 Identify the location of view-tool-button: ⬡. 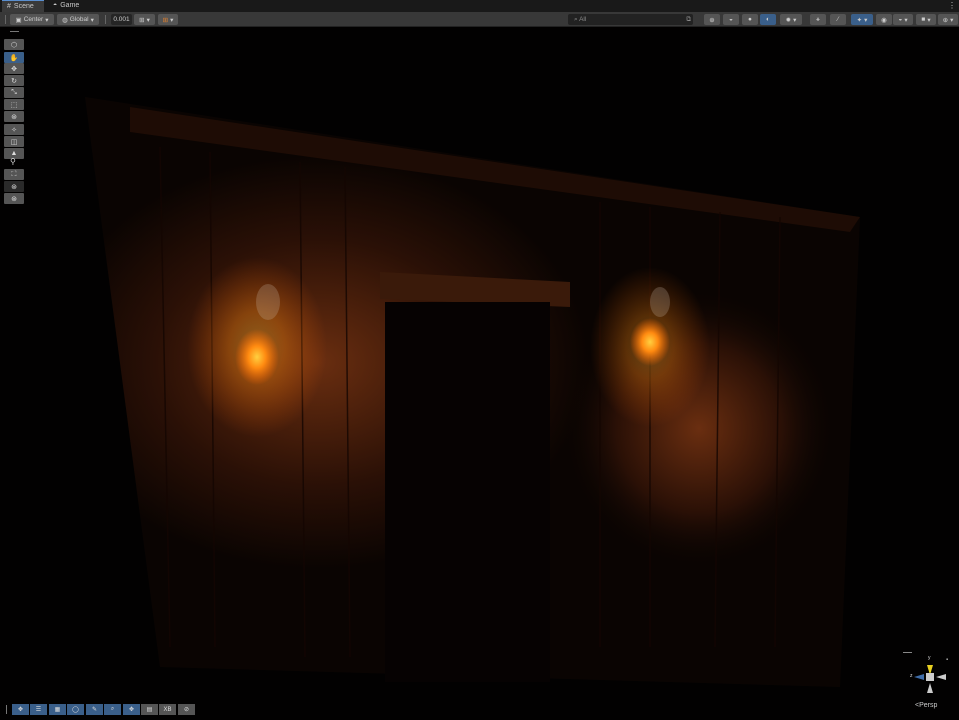
(14, 44).